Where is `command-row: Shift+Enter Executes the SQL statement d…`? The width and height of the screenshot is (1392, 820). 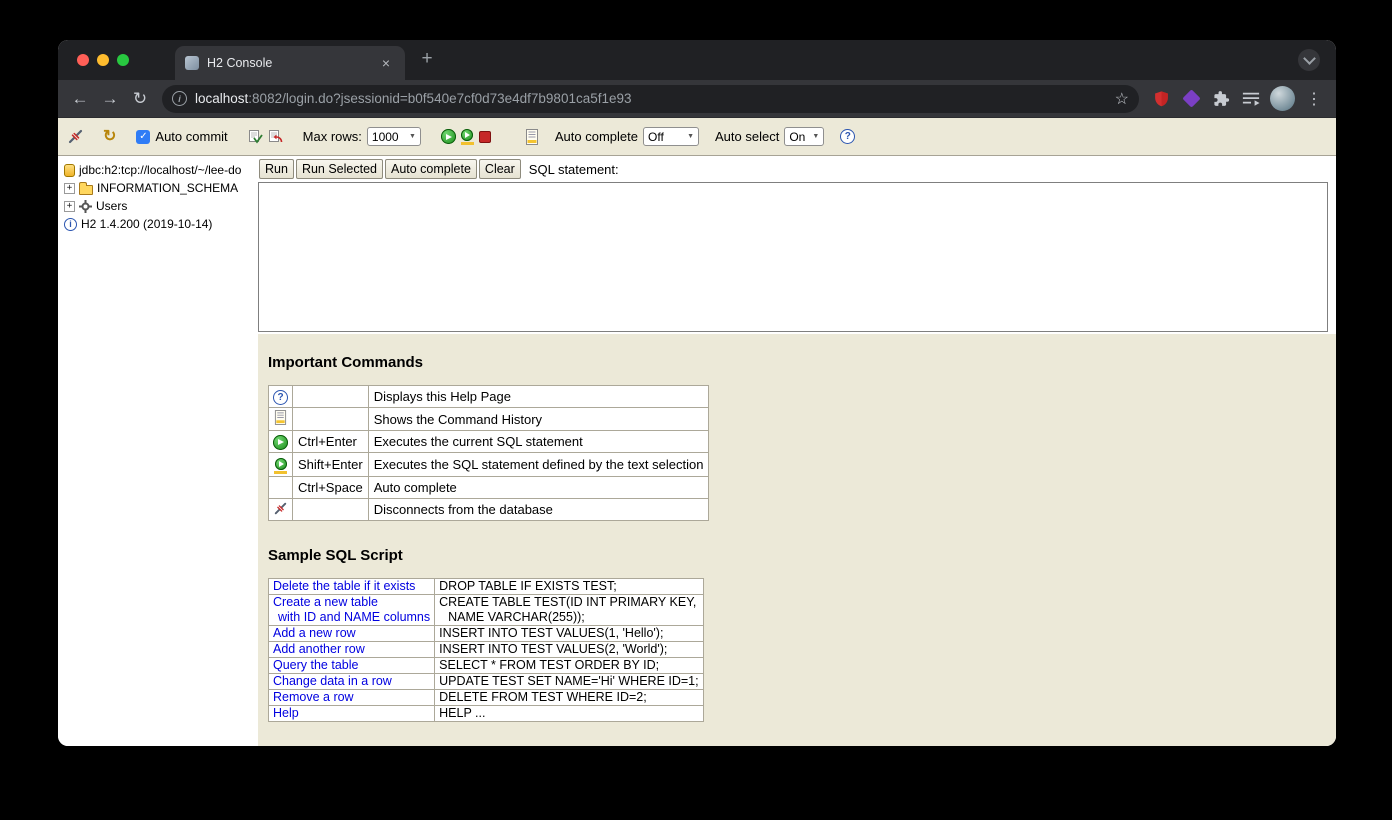 command-row: Shift+Enter Executes the SQL statement d… is located at coordinates (489, 464).